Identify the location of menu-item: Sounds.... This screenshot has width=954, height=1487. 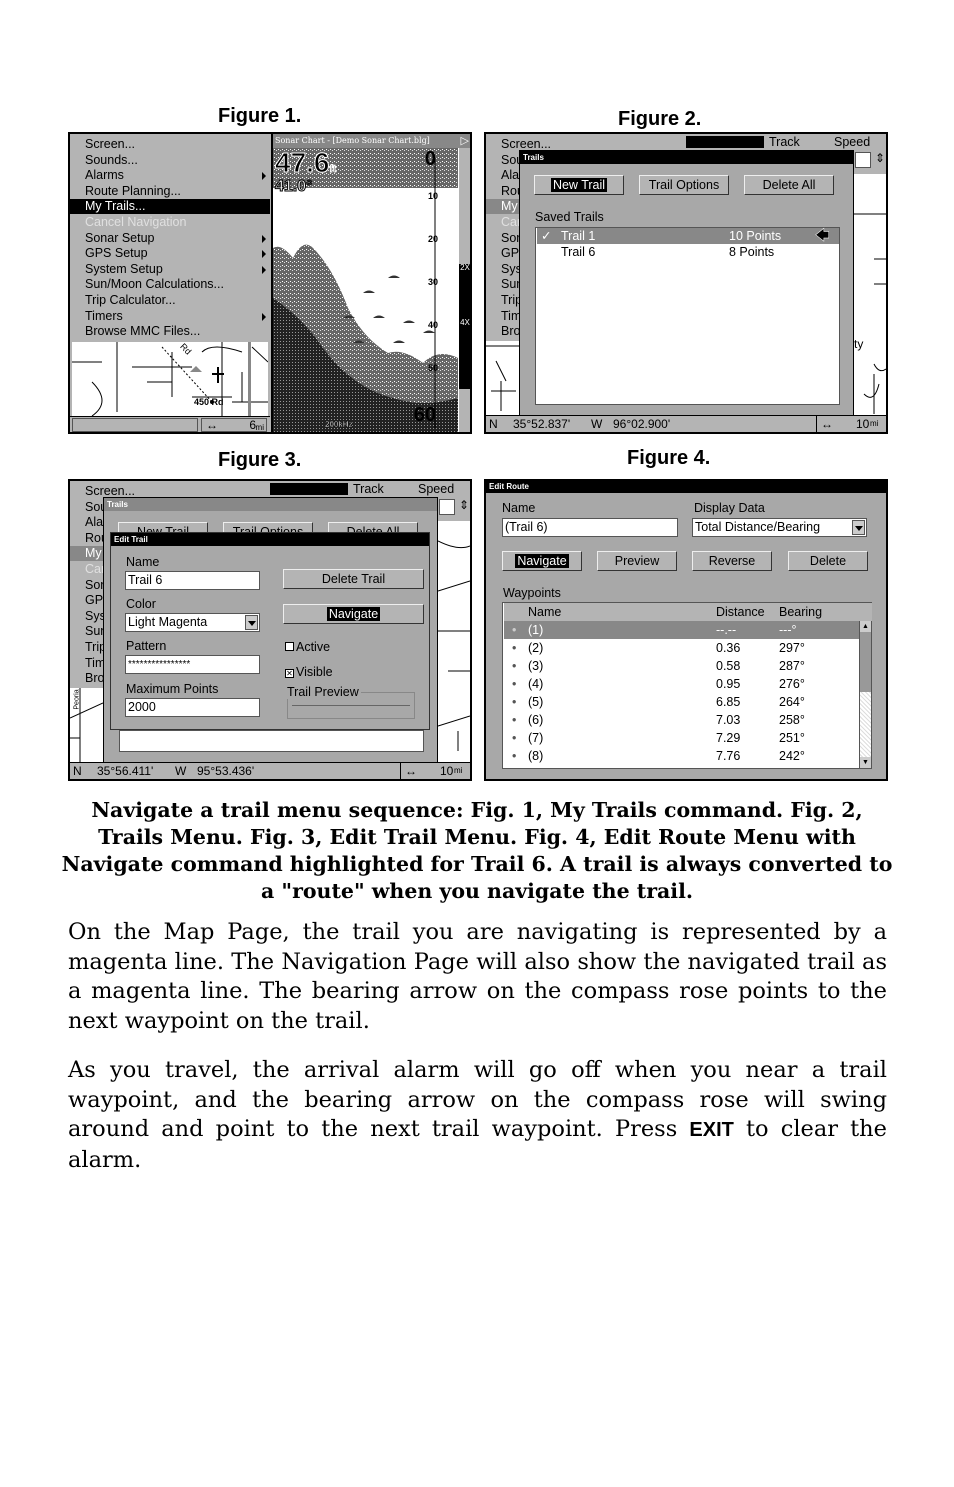
(170, 160).